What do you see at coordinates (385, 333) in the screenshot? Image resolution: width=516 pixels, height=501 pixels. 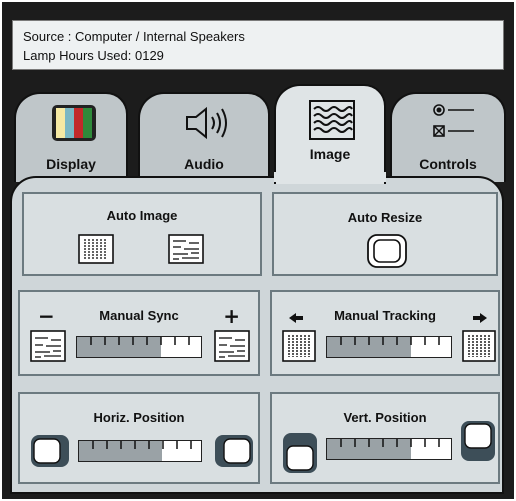 I see `manual-tracking-control: Manual Tracking` at bounding box center [385, 333].